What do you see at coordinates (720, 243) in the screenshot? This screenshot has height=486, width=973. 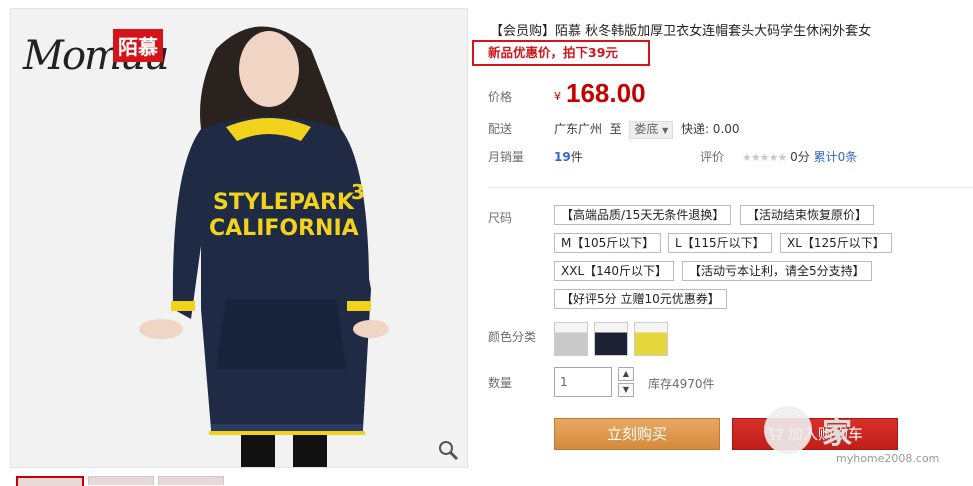 I see `size-option: L【115斤以下】` at bounding box center [720, 243].